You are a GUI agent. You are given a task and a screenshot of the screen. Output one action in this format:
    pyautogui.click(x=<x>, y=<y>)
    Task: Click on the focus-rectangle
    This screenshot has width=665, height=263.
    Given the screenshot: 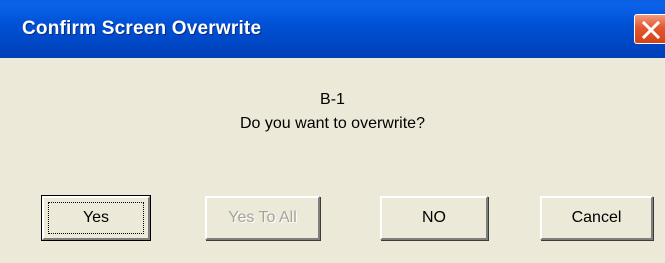 What is the action you would take?
    pyautogui.click(x=96, y=218)
    